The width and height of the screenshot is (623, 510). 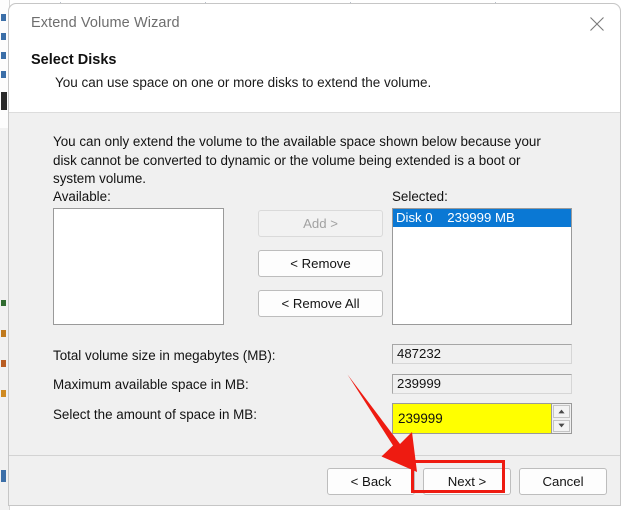 I want to click on back-button: < Back, so click(x=371, y=481).